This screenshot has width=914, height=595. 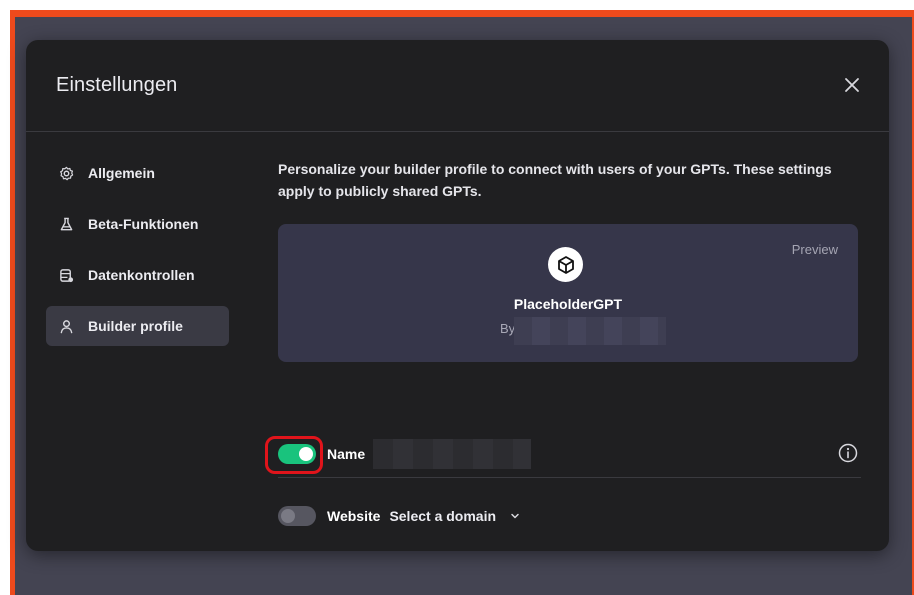 I want to click on sidebar-item-datenkontrollen: Datenkontrollen, so click(x=137, y=275).